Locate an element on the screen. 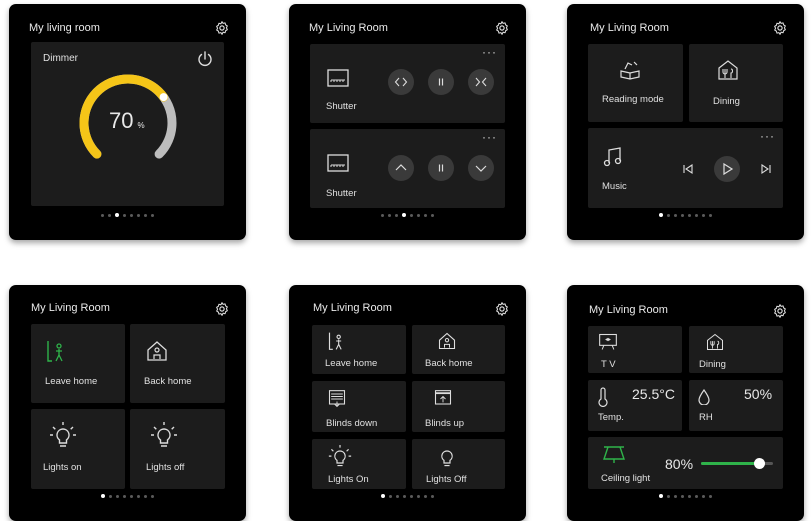 Image resolution: width=811 pixels, height=521 pixels. scene-tv: T V is located at coordinates (635, 349).